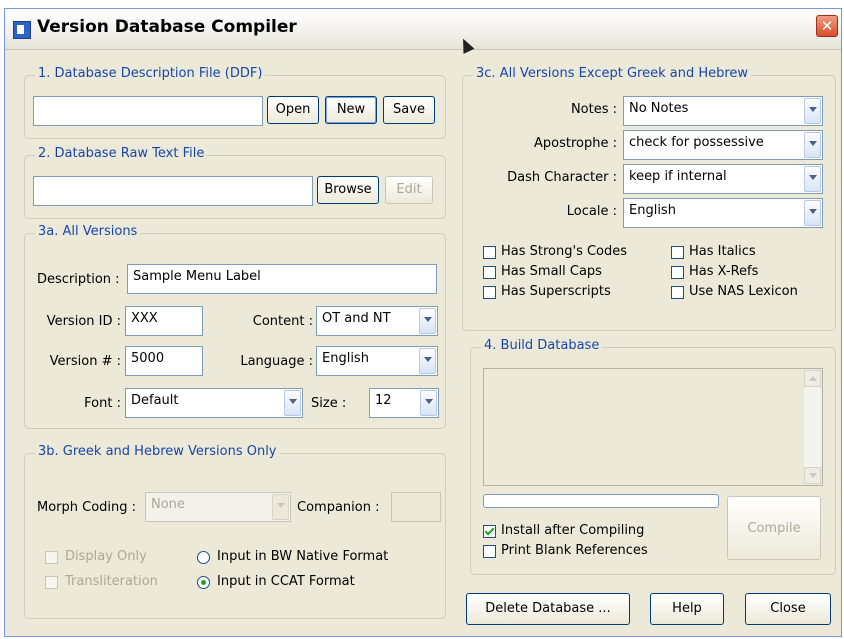 The height and width of the screenshot is (639, 844). I want to click on ccat-format-label: Input in CCAT Format, so click(286, 581).